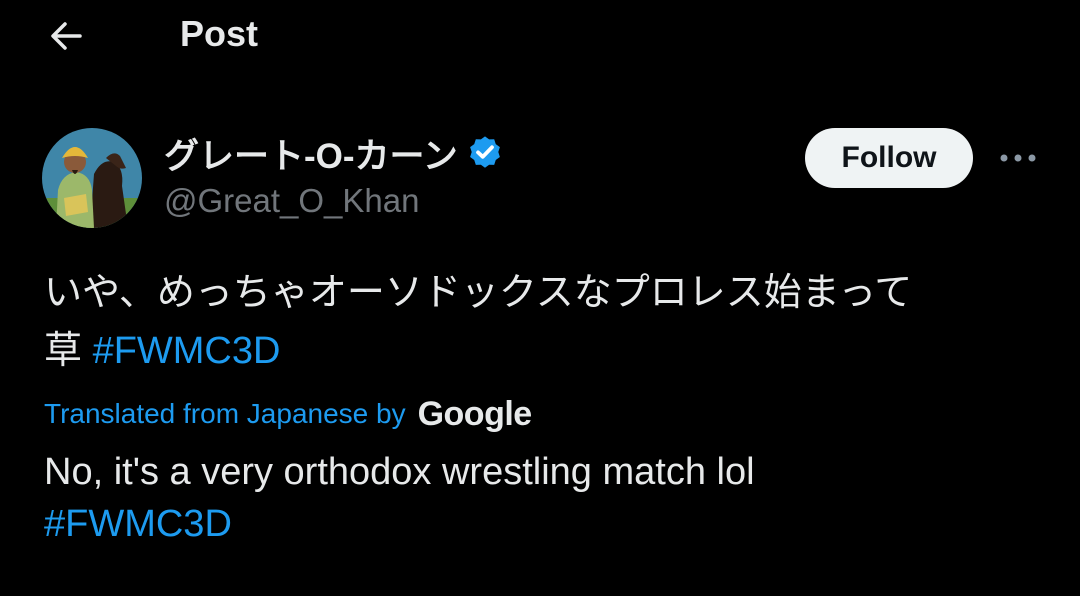 The image size is (1080, 596). I want to click on follow-button: Follow, so click(889, 158).